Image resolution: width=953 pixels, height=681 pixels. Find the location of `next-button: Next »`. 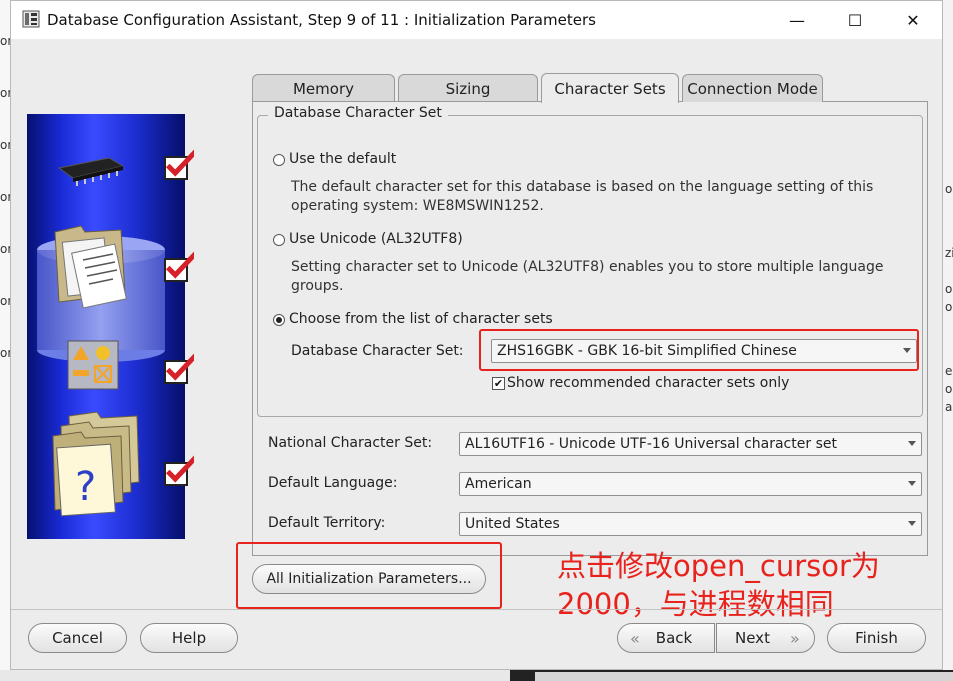

next-button: Next » is located at coordinates (765, 638).